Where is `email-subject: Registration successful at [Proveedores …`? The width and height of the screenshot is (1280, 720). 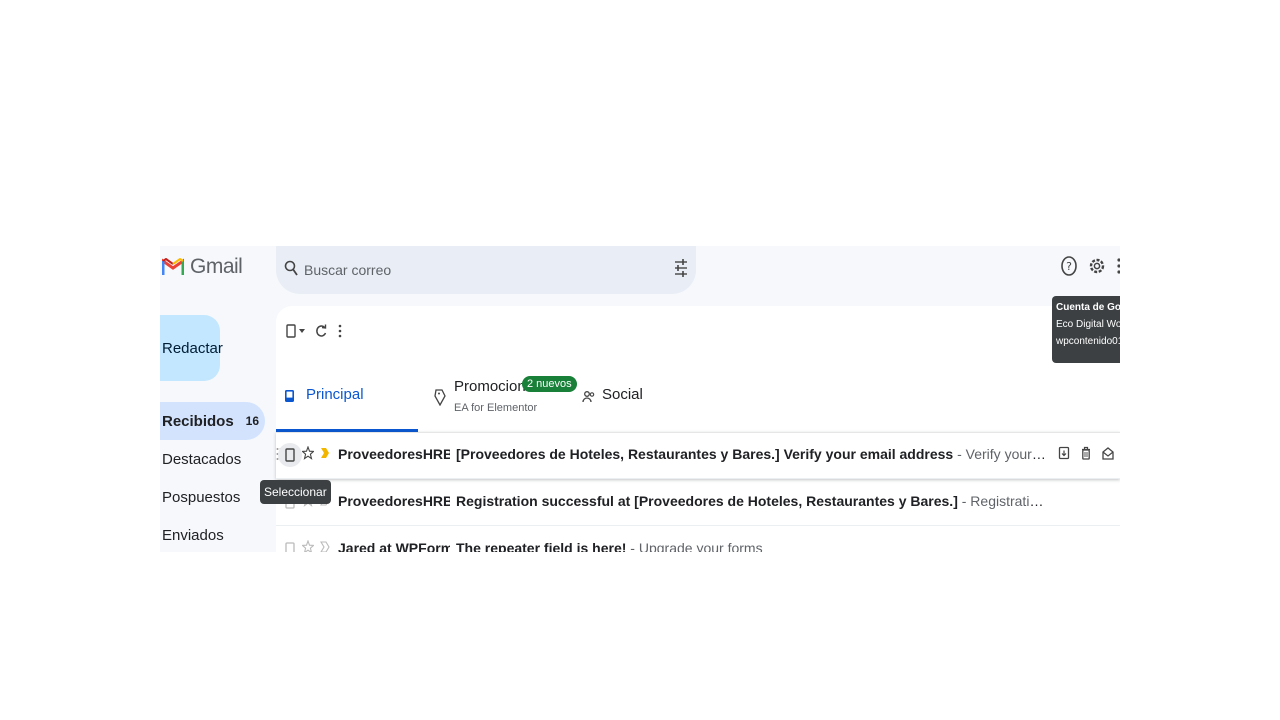 email-subject: Registration successful at [Proveedores … is located at coordinates (707, 501).